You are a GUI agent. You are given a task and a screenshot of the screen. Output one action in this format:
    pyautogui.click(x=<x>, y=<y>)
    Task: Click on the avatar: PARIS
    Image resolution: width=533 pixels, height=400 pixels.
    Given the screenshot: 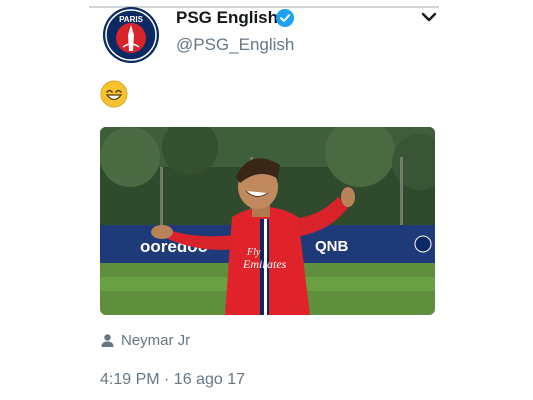 What is the action you would take?
    pyautogui.click(x=131, y=35)
    